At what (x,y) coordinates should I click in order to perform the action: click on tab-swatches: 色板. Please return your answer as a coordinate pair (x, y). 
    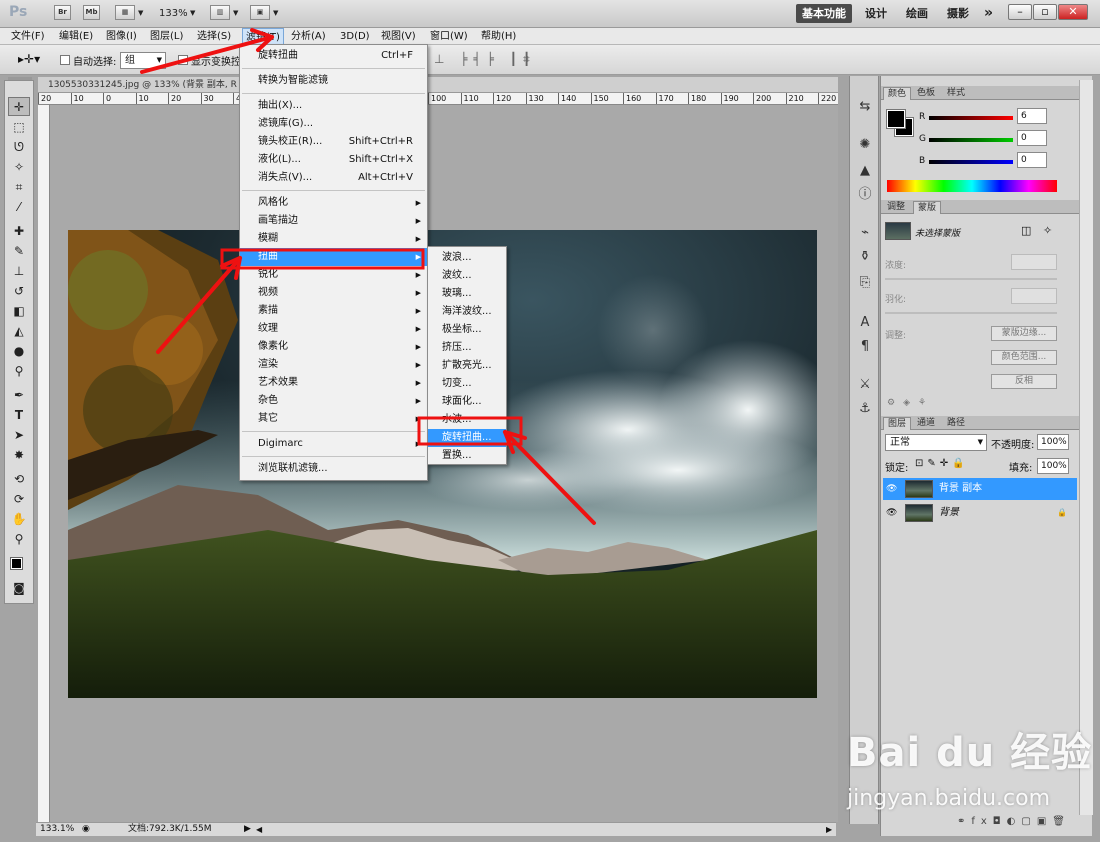
    Looking at the image, I should click on (926, 93).